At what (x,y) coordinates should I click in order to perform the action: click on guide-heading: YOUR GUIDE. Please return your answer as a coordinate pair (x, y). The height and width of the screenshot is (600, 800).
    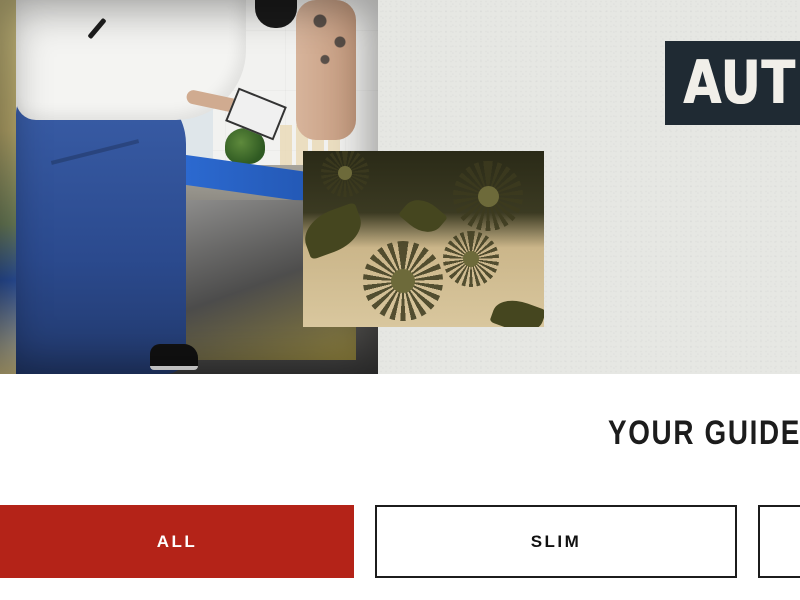
    Looking at the image, I should click on (704, 433).